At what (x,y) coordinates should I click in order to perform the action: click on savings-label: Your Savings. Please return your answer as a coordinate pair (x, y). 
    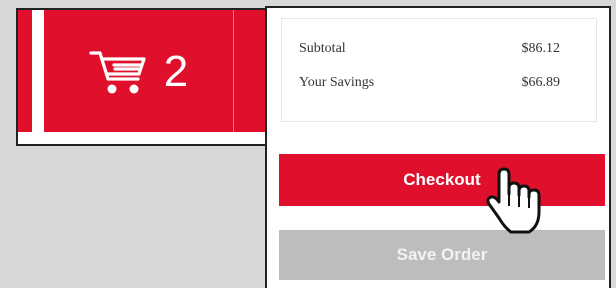
    Looking at the image, I should click on (337, 82).